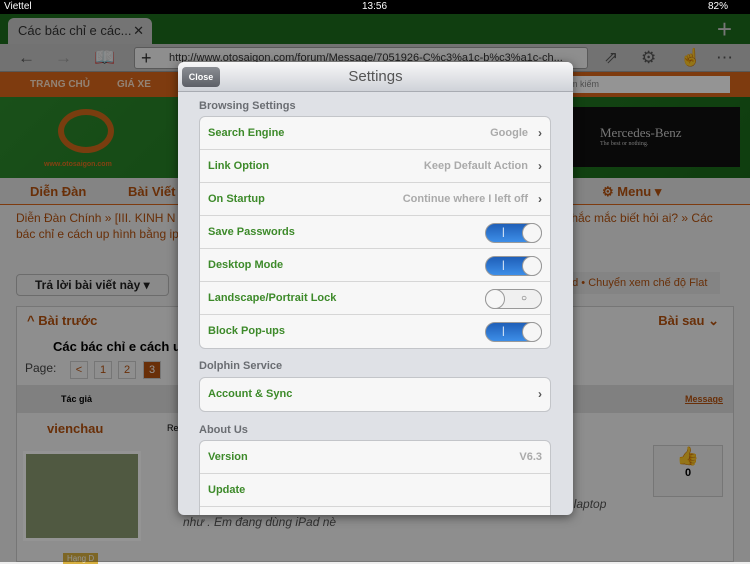  Describe the element at coordinates (375, 457) in the screenshot. I see `row-version: Version V6.3` at that location.